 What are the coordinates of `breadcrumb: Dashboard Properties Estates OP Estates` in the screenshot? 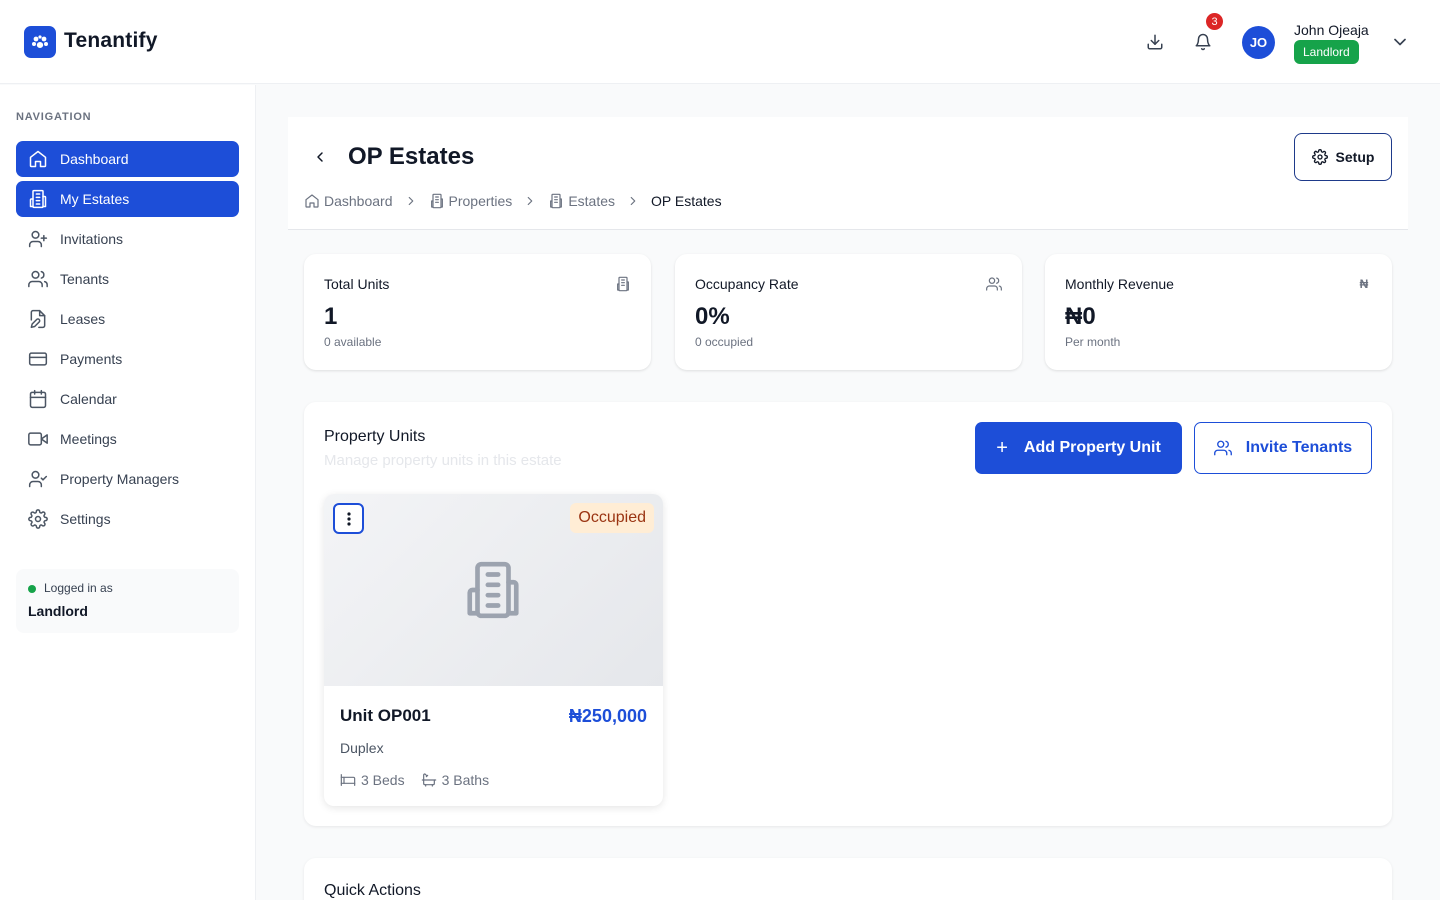 It's located at (513, 201).